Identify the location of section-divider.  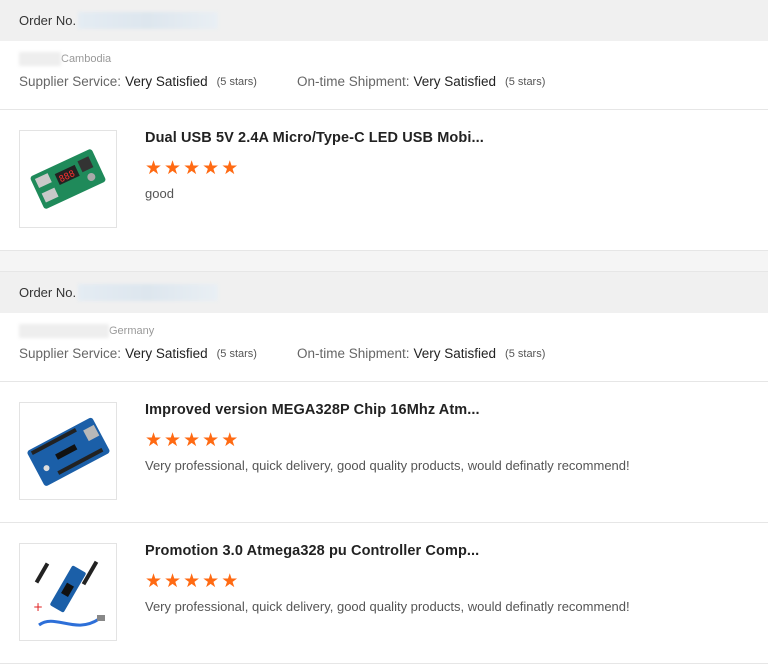
(384, 261).